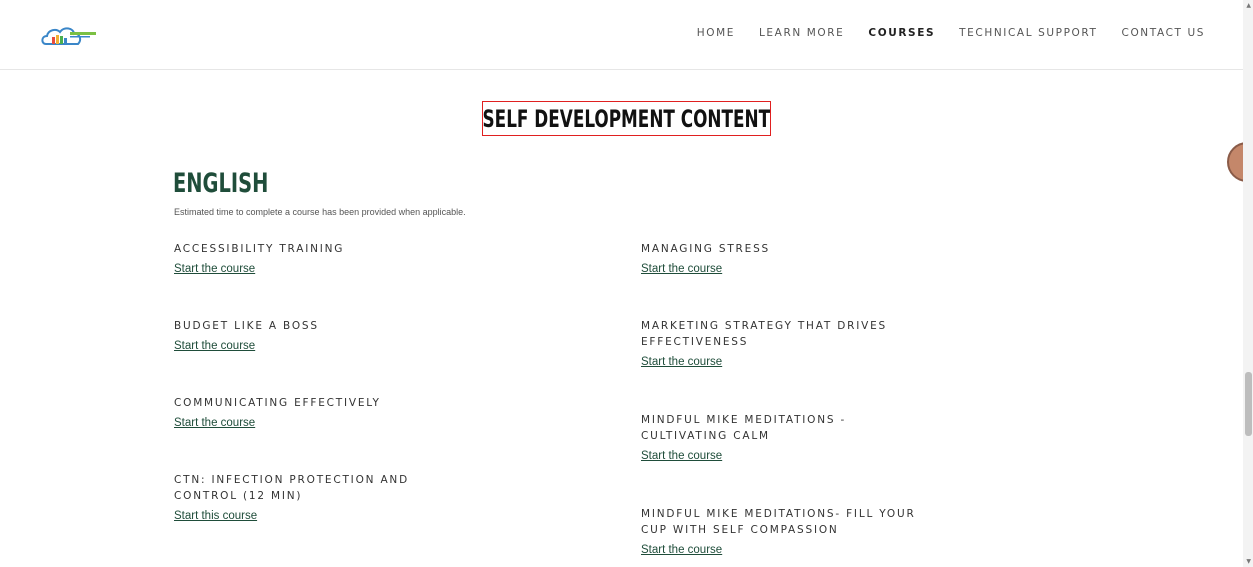  Describe the element at coordinates (786, 258) in the screenshot. I see `course-item: MANAGING STRESS Start the course` at that location.